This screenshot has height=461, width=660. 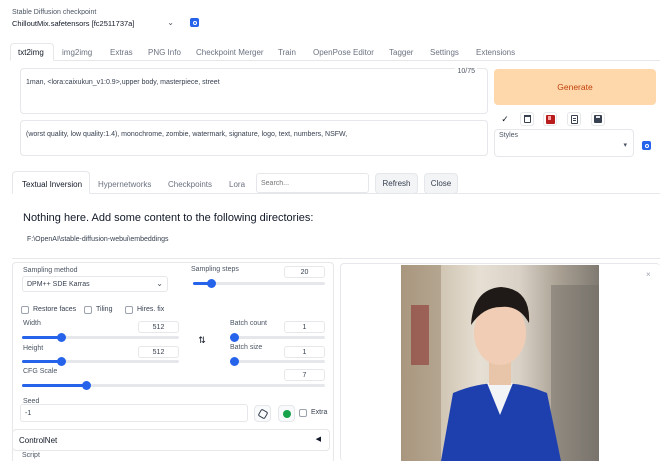 What do you see at coordinates (509, 135) in the screenshot?
I see `styles-label: Styles` at bounding box center [509, 135].